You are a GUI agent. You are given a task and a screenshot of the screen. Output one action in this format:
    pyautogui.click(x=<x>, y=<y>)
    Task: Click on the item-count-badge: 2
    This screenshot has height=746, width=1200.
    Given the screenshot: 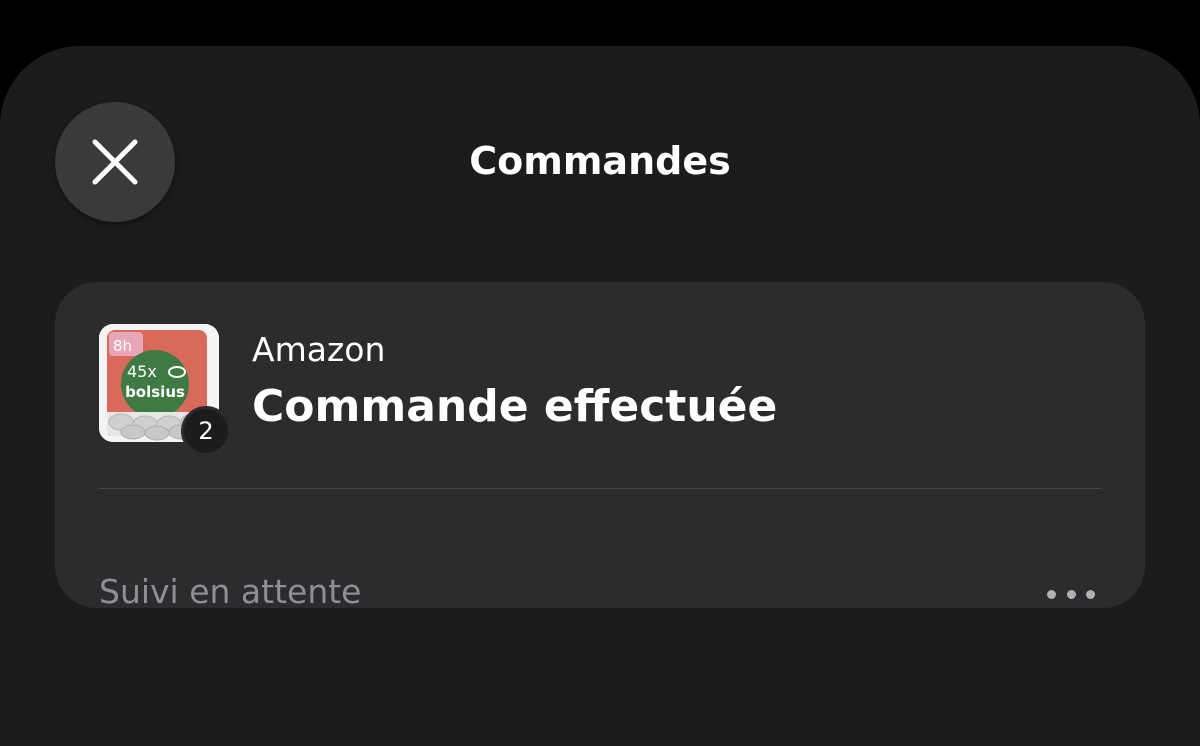 What is the action you would take?
    pyautogui.click(x=206, y=431)
    